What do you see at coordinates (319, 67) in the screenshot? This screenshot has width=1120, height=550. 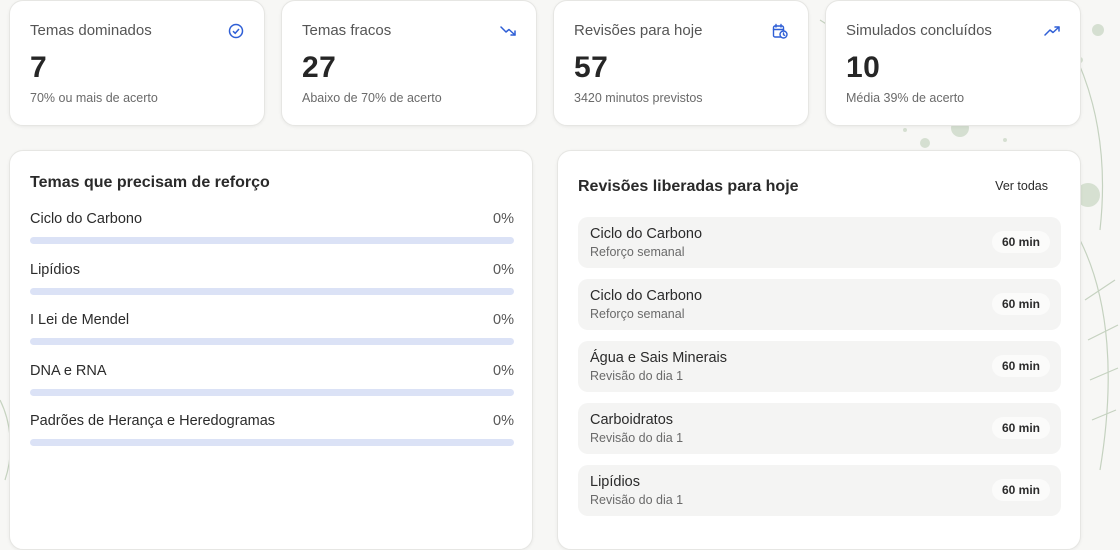 I see `stat-value: 27` at bounding box center [319, 67].